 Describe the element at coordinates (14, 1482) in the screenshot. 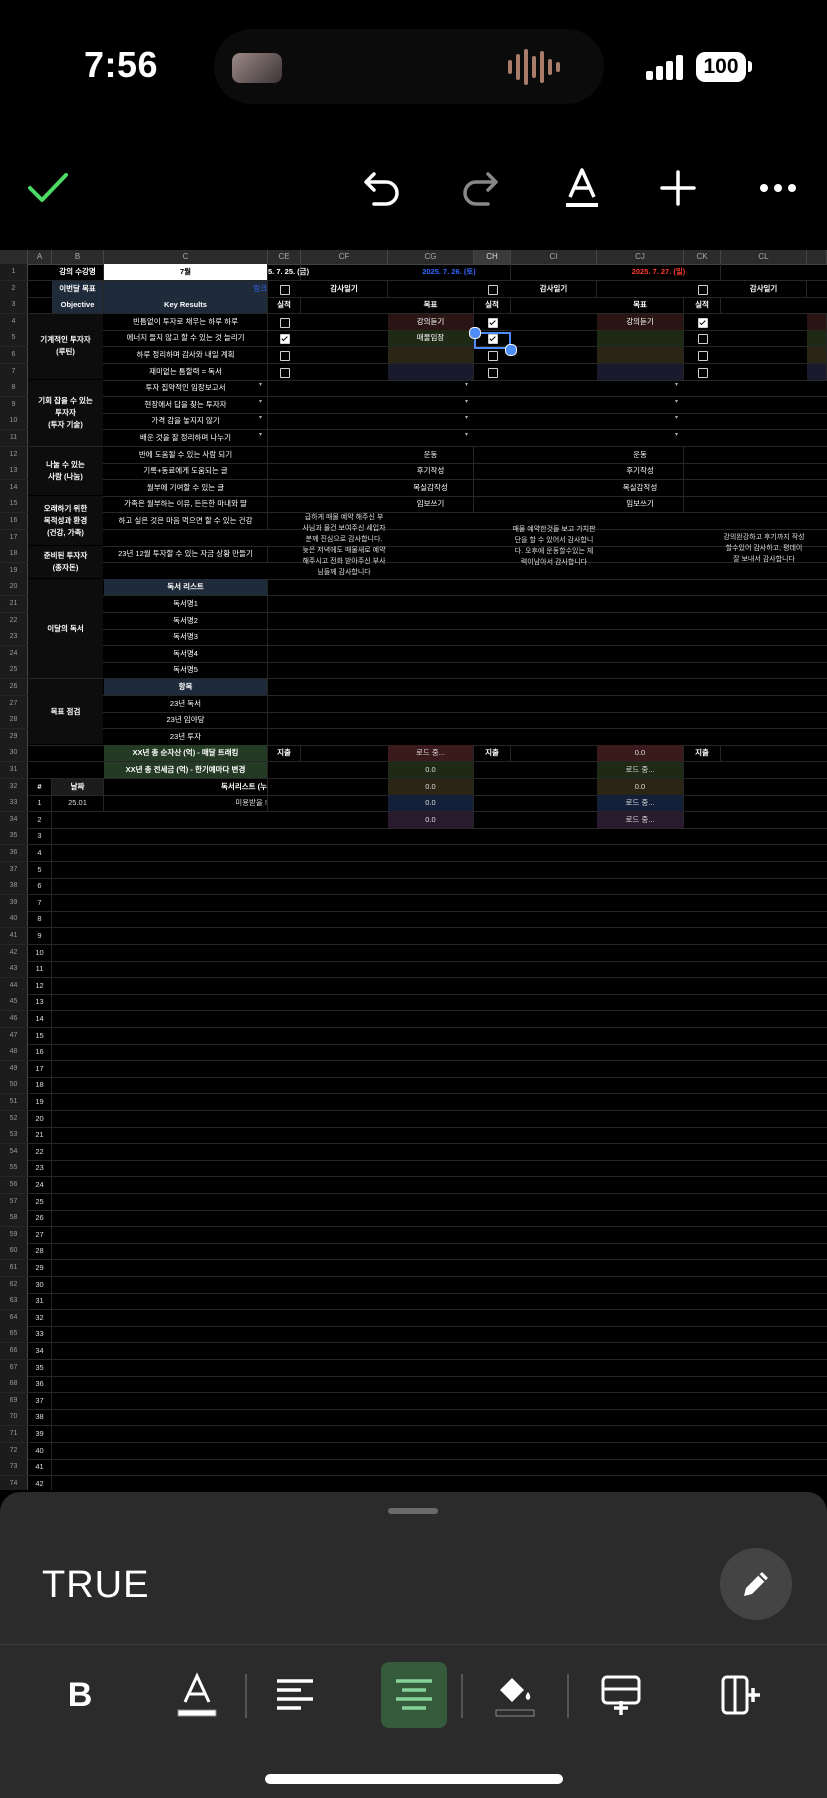

I see `row-number: 74` at that location.